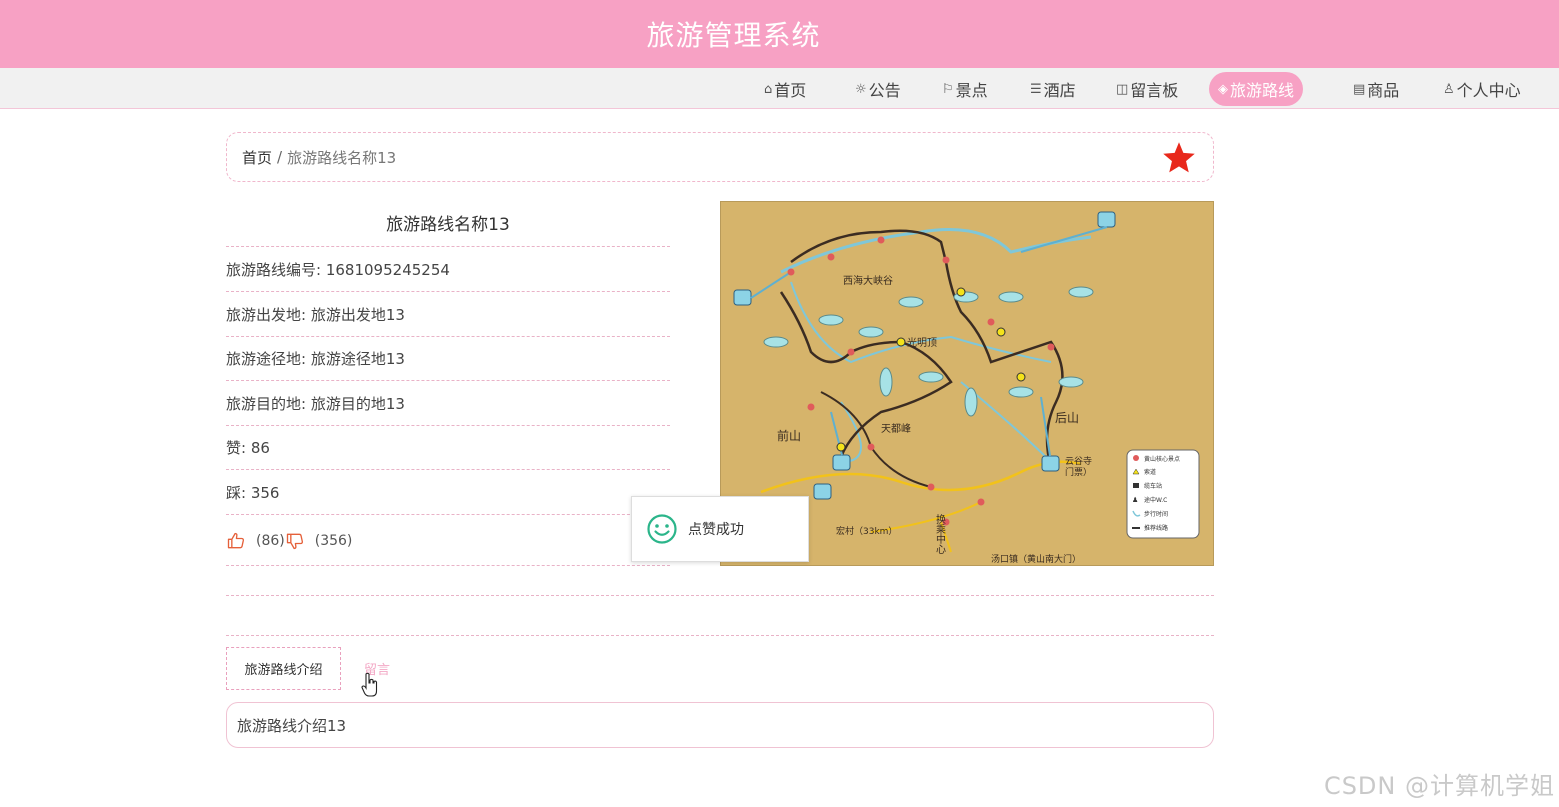  I want to click on field-label: 赞:, so click(236, 448).